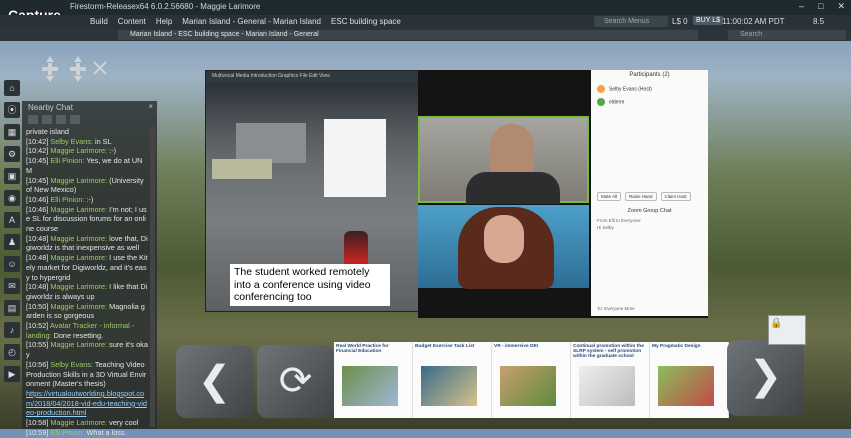 Image resolution: width=851 pixels, height=438 pixels. What do you see at coordinates (61, 119) in the screenshot?
I see `chat-history-icon` at bounding box center [61, 119].